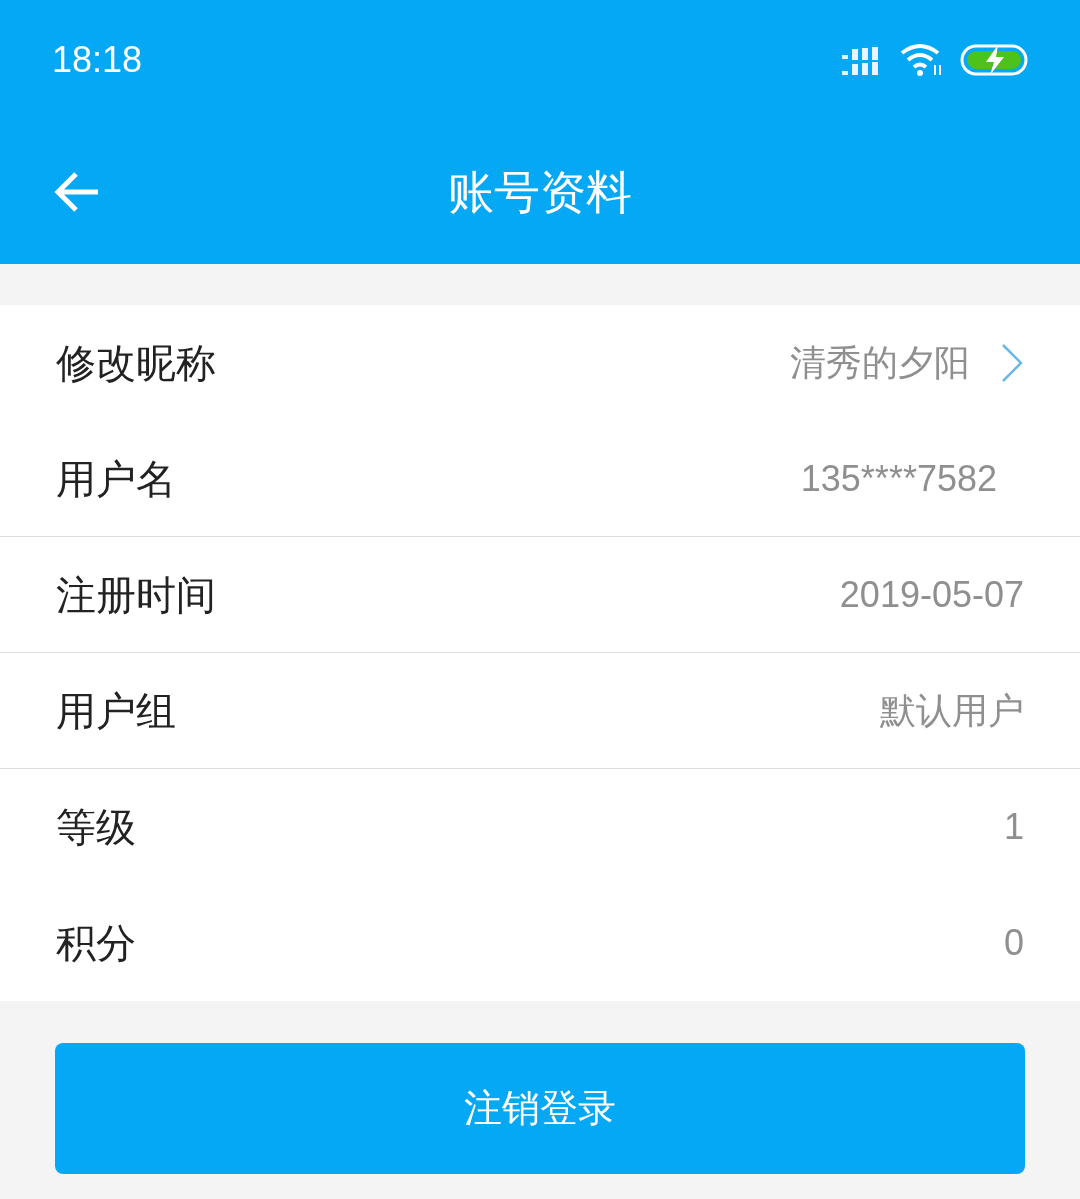 The image size is (1080, 1199). I want to click on chevron-right-icon, so click(1012, 363).